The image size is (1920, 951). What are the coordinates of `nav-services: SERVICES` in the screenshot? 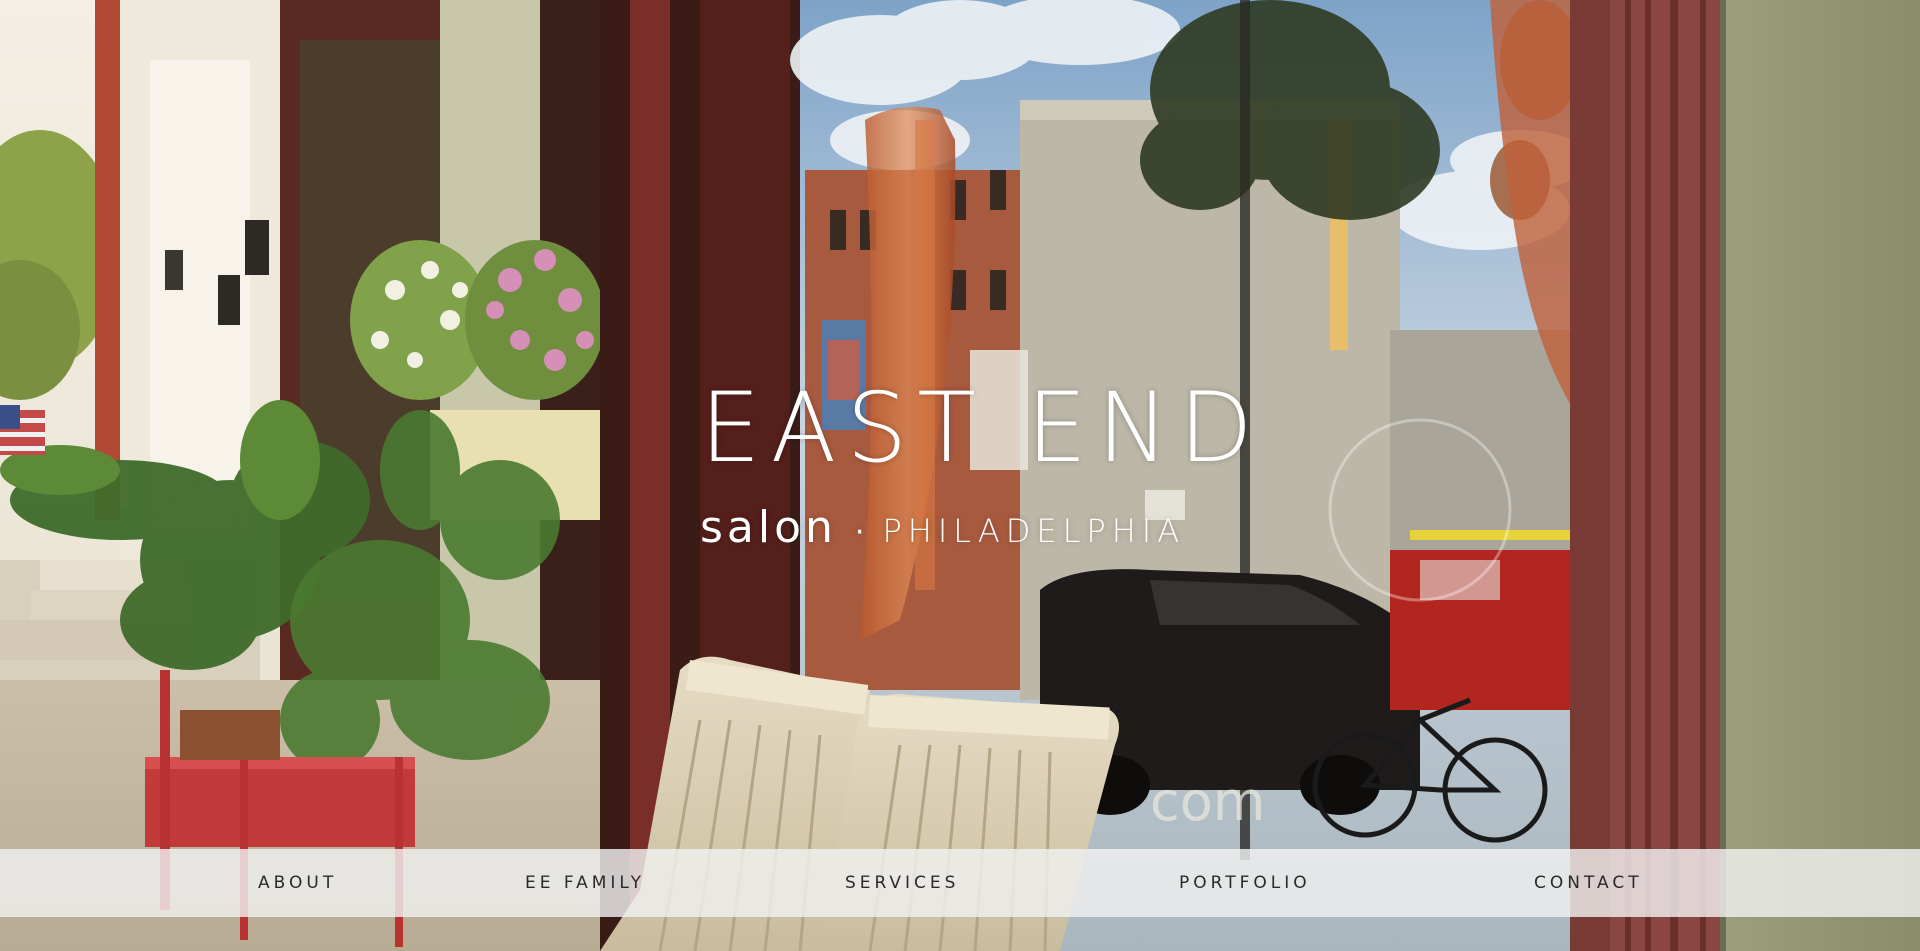 It's located at (902, 883).